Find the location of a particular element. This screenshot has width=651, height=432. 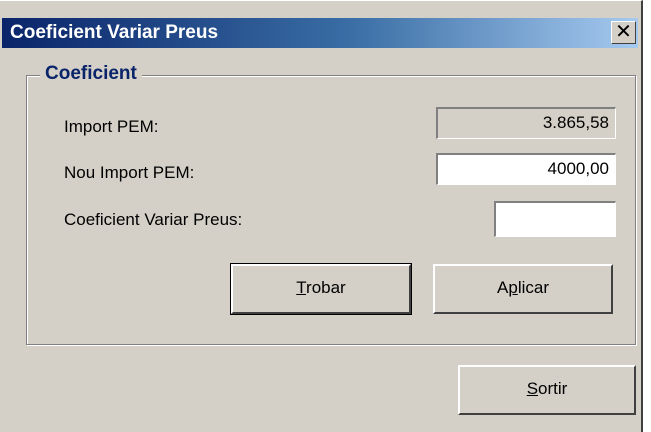

close-button: ✕ is located at coordinates (623, 32).